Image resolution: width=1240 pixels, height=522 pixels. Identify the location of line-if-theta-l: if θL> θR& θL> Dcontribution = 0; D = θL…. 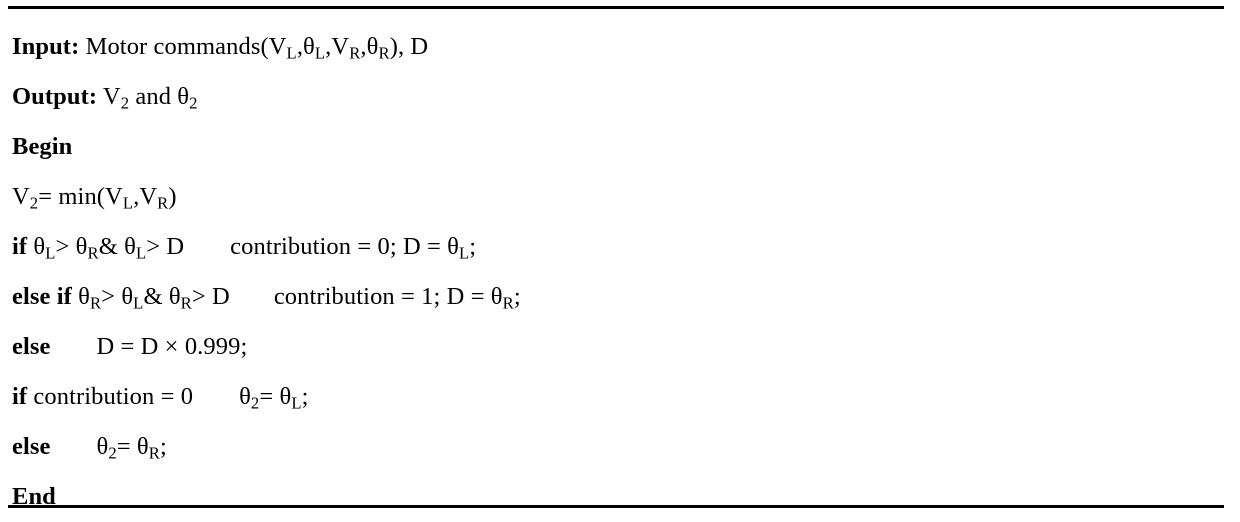
(618, 247).